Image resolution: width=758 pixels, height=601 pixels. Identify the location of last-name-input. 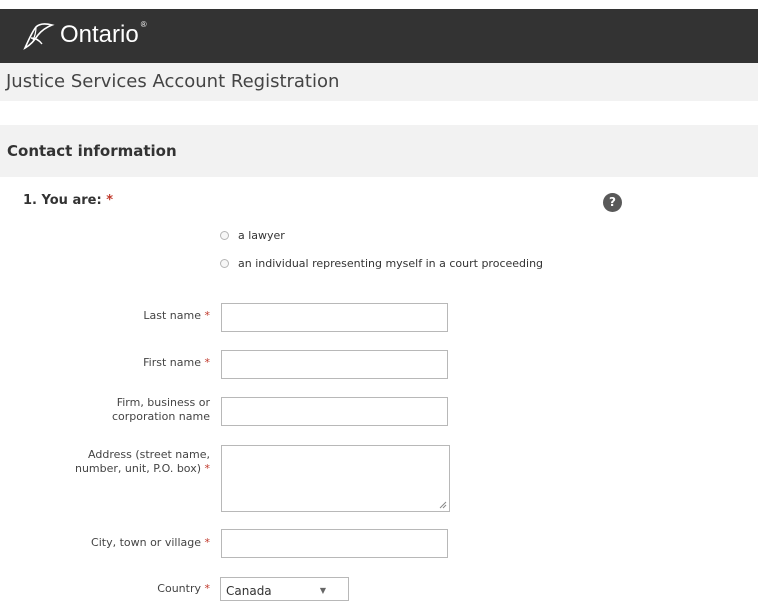
(334, 317).